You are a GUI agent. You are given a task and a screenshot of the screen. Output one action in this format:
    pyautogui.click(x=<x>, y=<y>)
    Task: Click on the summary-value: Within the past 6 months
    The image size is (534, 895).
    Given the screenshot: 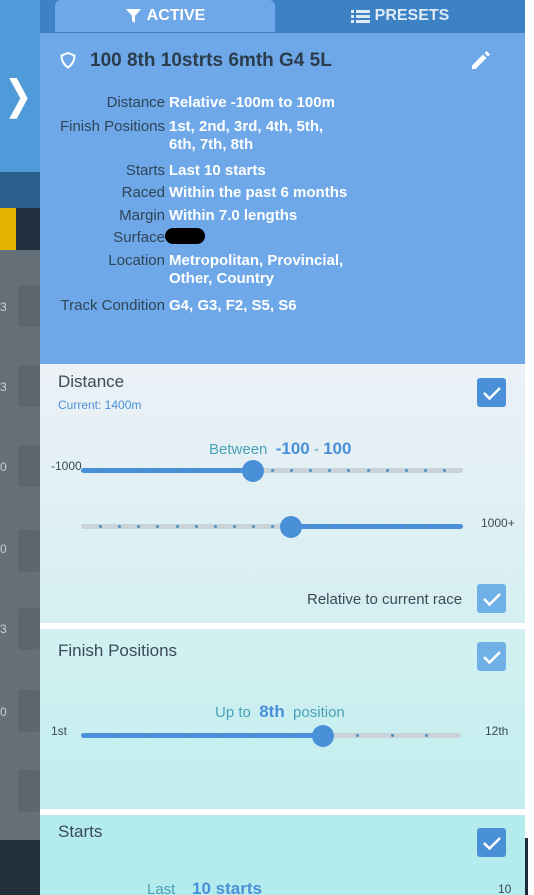 What is the action you would take?
    pyautogui.click(x=258, y=192)
    